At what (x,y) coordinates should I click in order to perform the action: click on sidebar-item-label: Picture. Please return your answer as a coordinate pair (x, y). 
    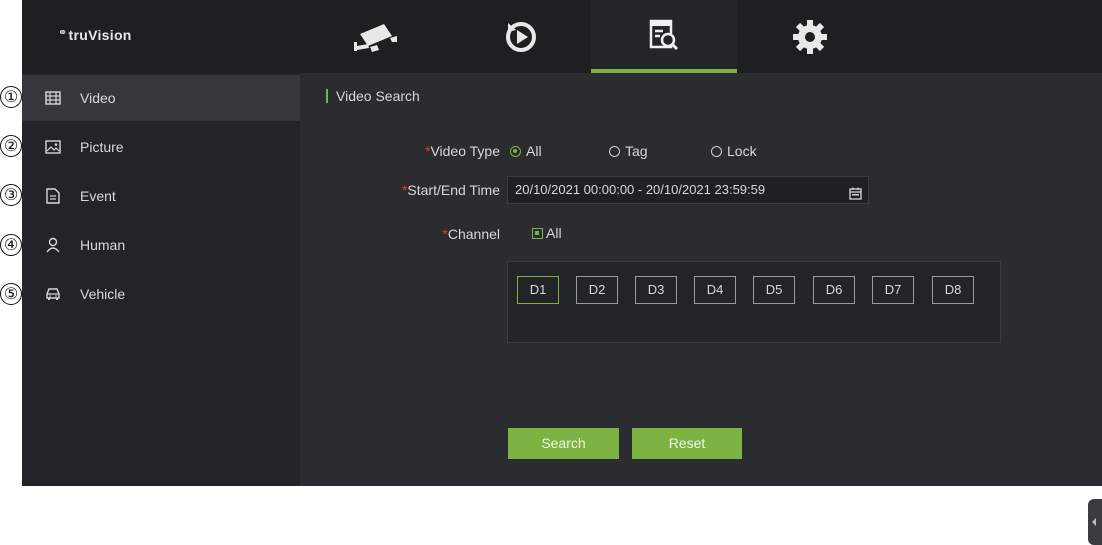
    Looking at the image, I should click on (102, 147).